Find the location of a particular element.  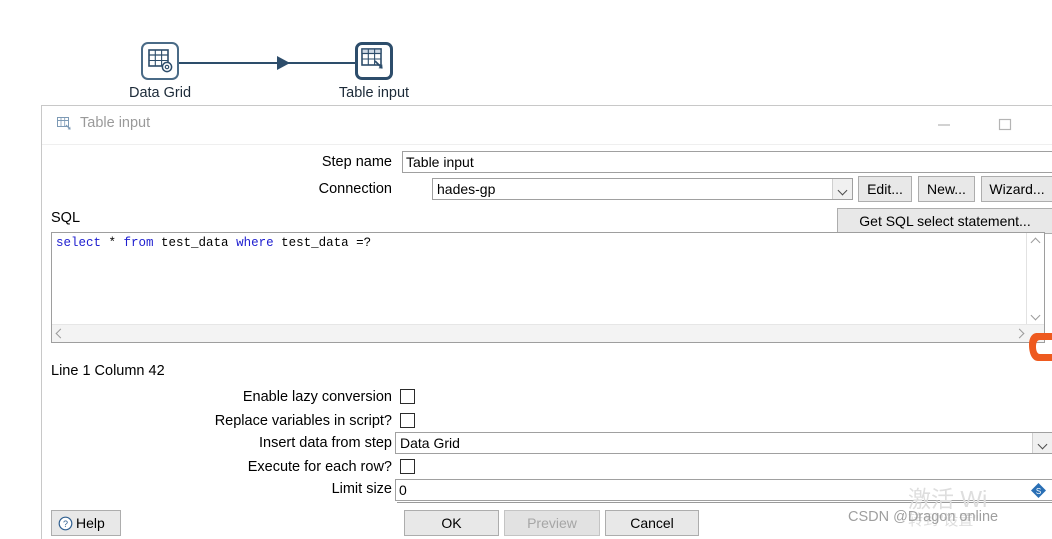

footer-separator is located at coordinates (724, 502).